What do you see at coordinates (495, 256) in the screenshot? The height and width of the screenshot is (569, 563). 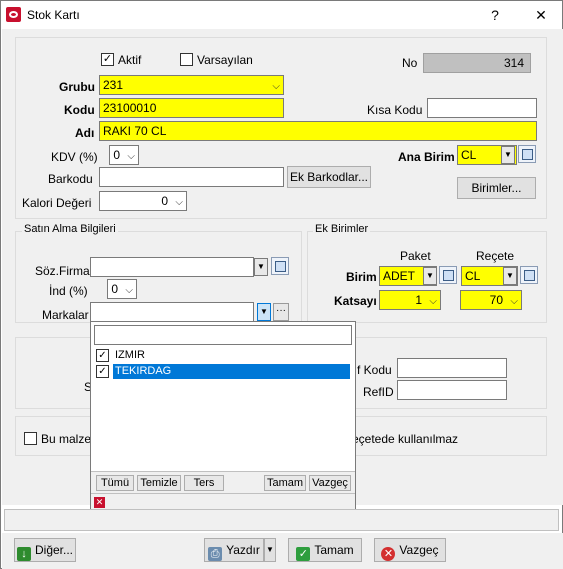 I see `recete-header: Reçete` at bounding box center [495, 256].